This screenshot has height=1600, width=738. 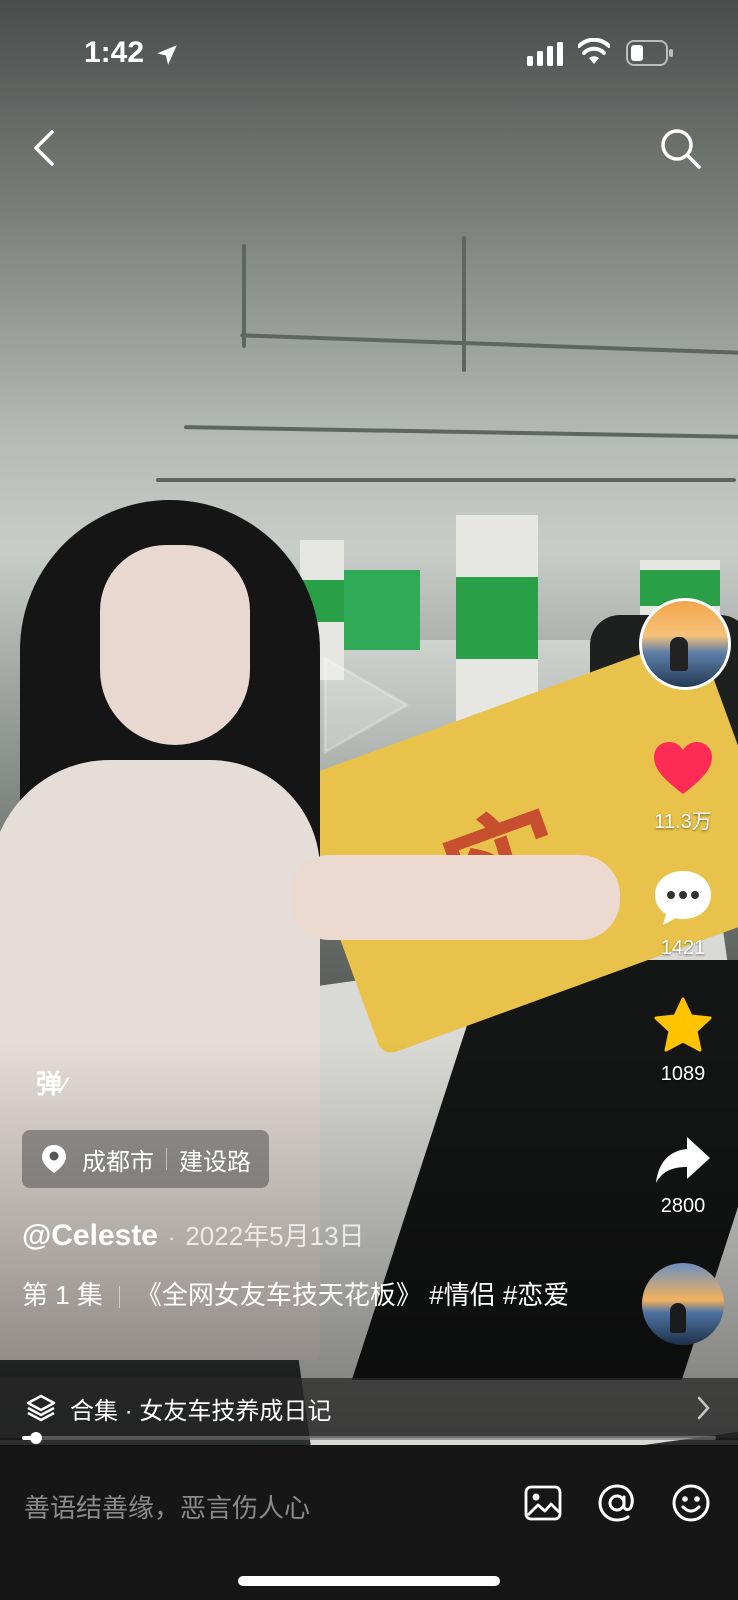 I want to click on share-button: 2800, so click(x=683, y=1176).